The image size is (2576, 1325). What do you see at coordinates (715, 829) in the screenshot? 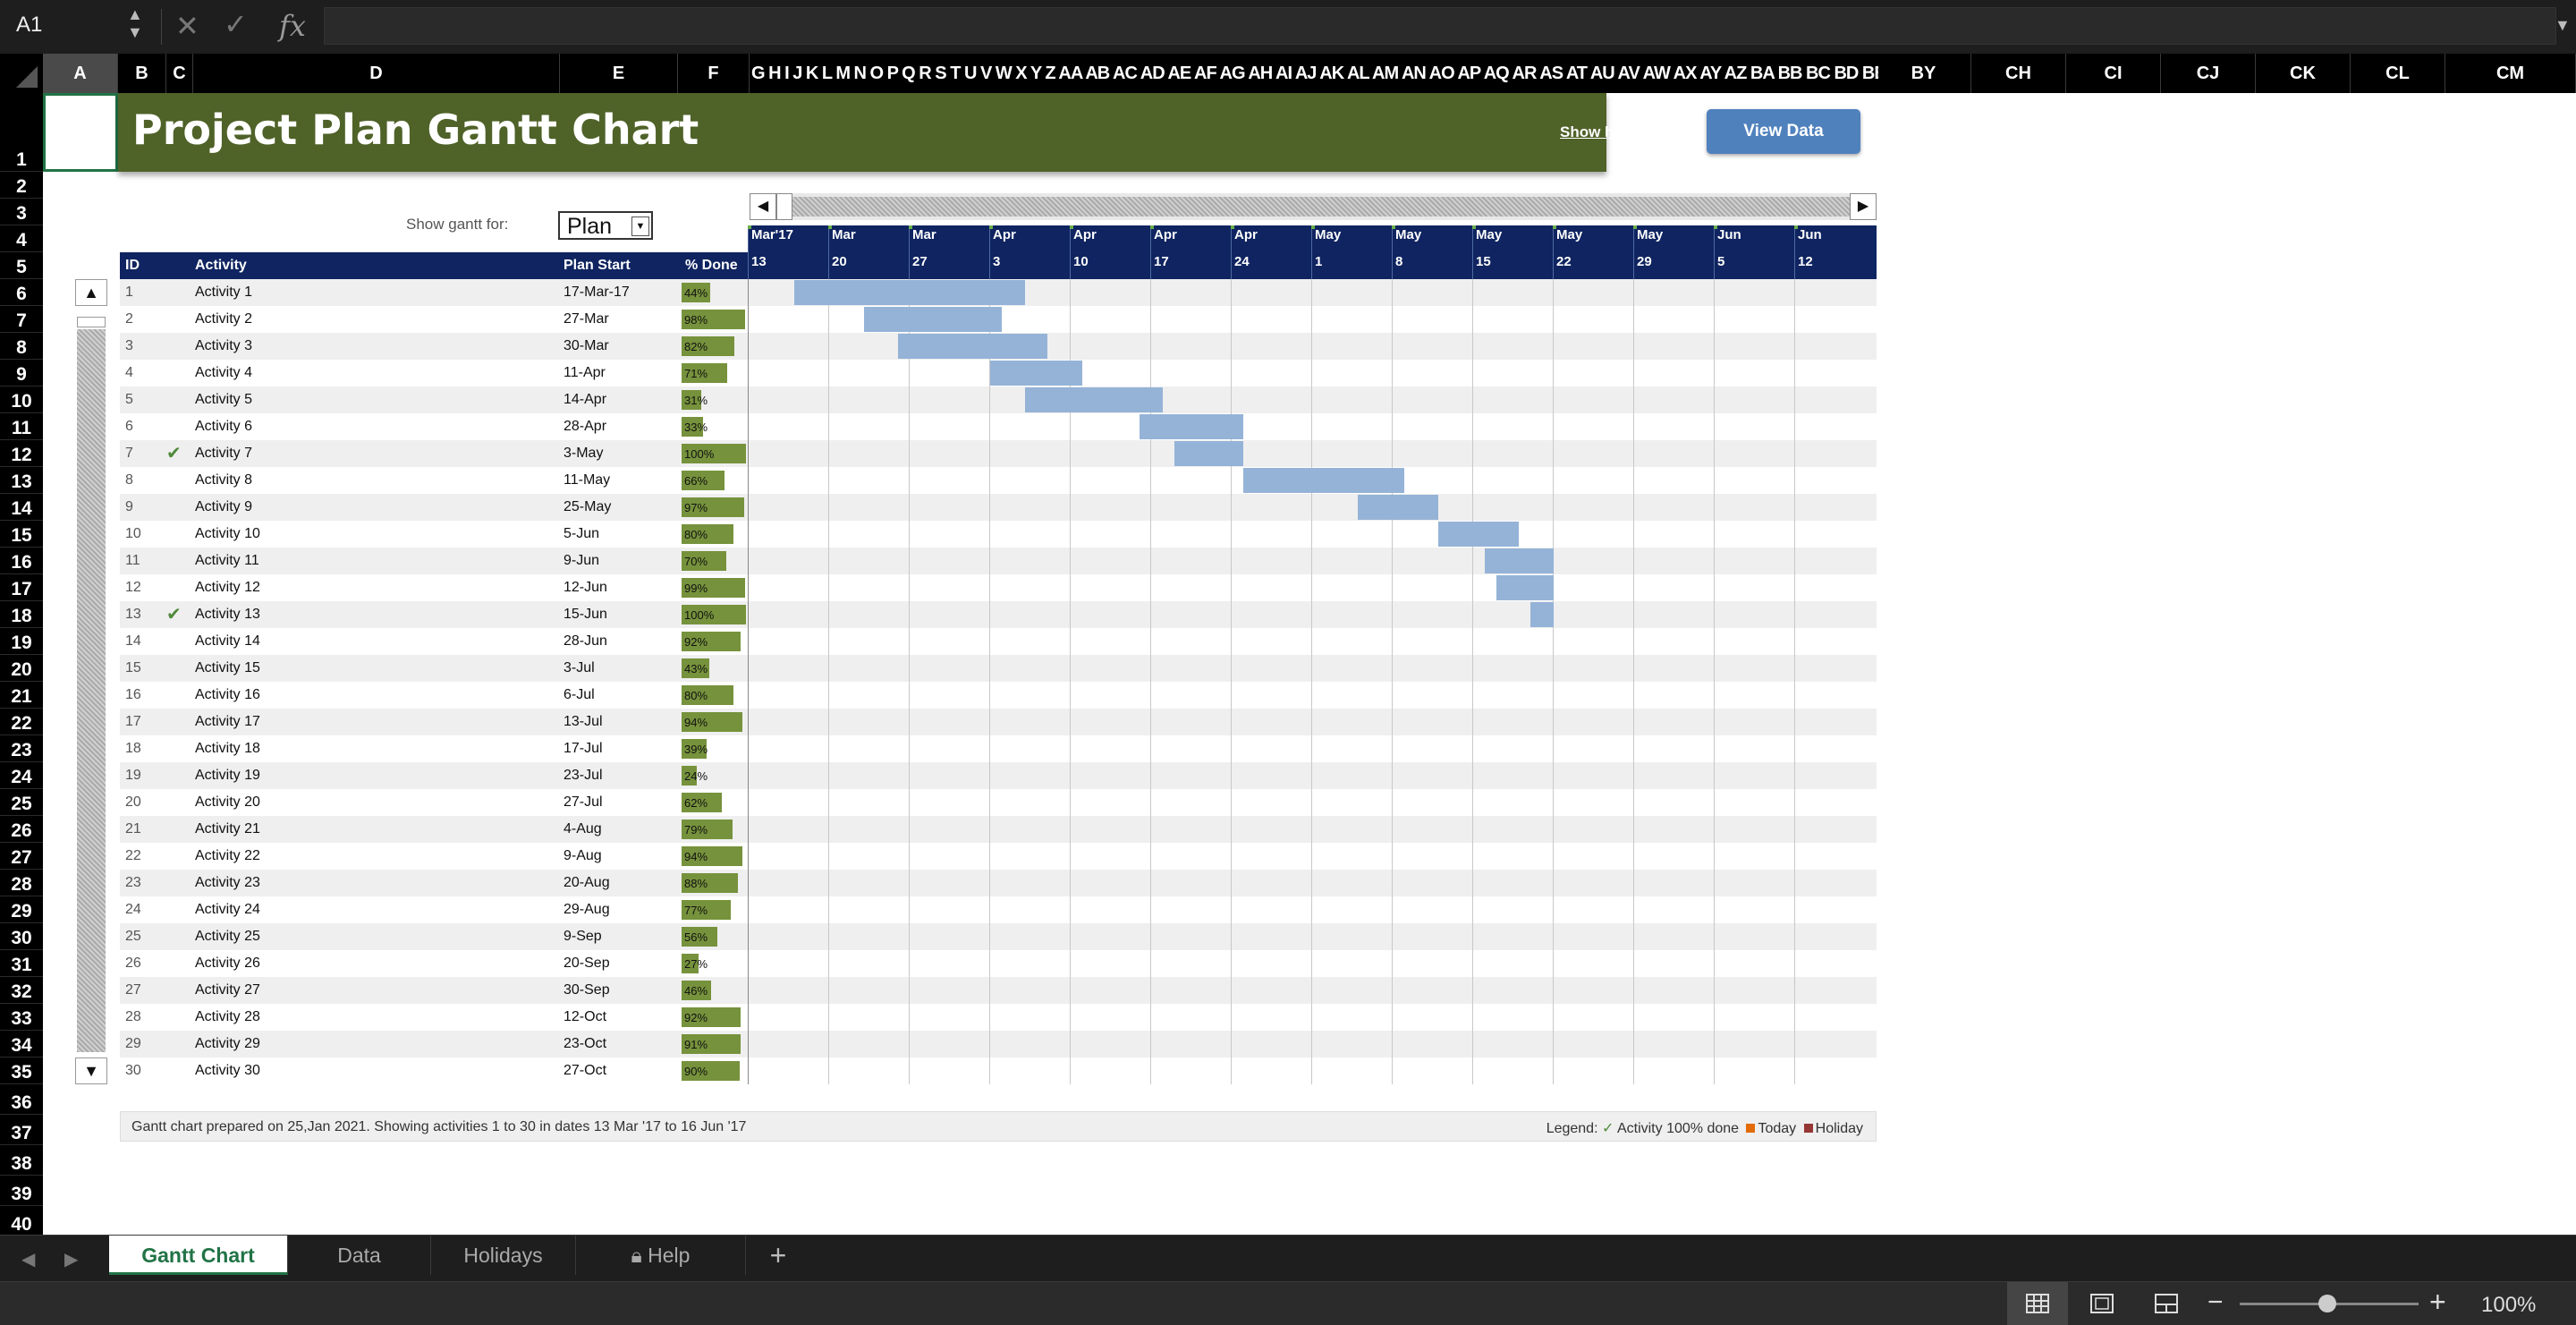
I see `progress-cell: 79%` at bounding box center [715, 829].